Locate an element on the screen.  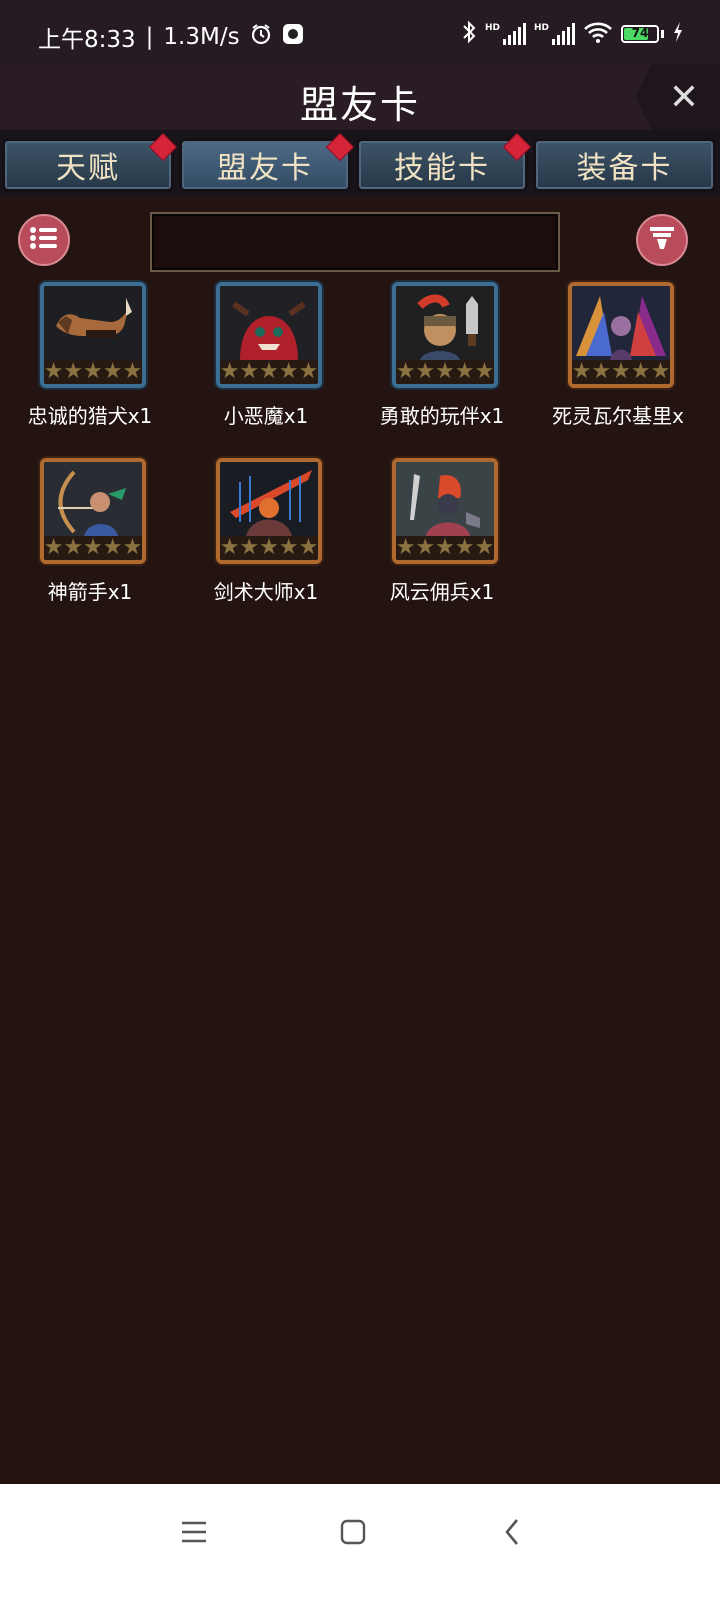
charging-icon is located at coordinates (678, 34).